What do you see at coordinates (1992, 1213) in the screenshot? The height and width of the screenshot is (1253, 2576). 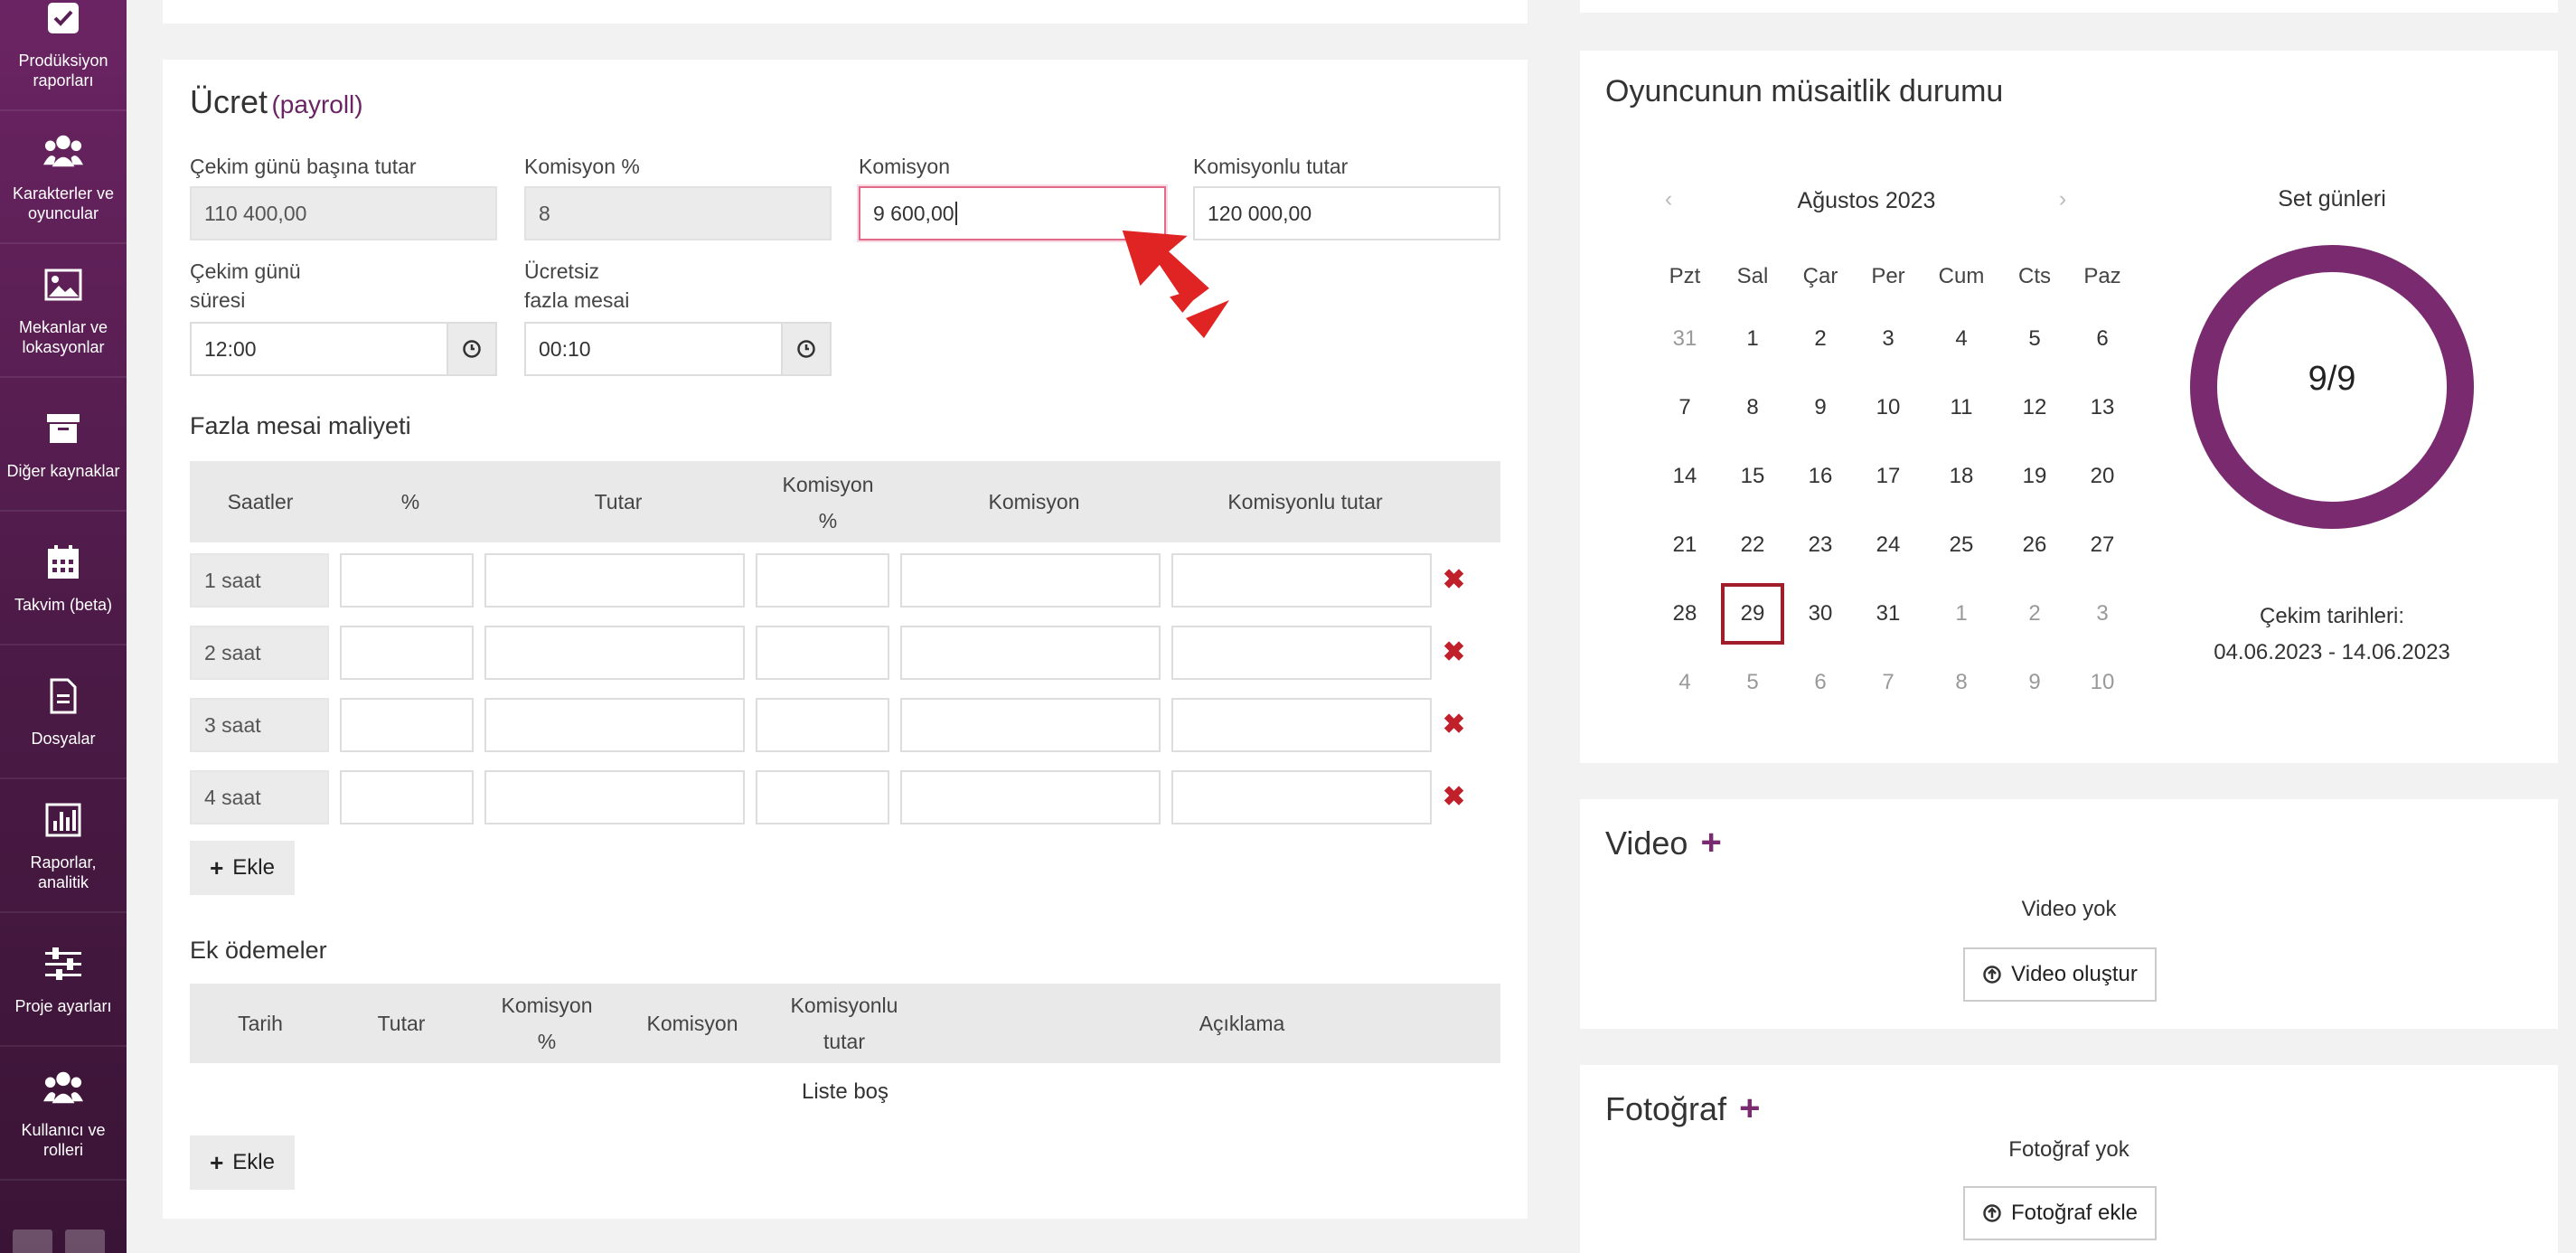 I see `upload-icon` at bounding box center [1992, 1213].